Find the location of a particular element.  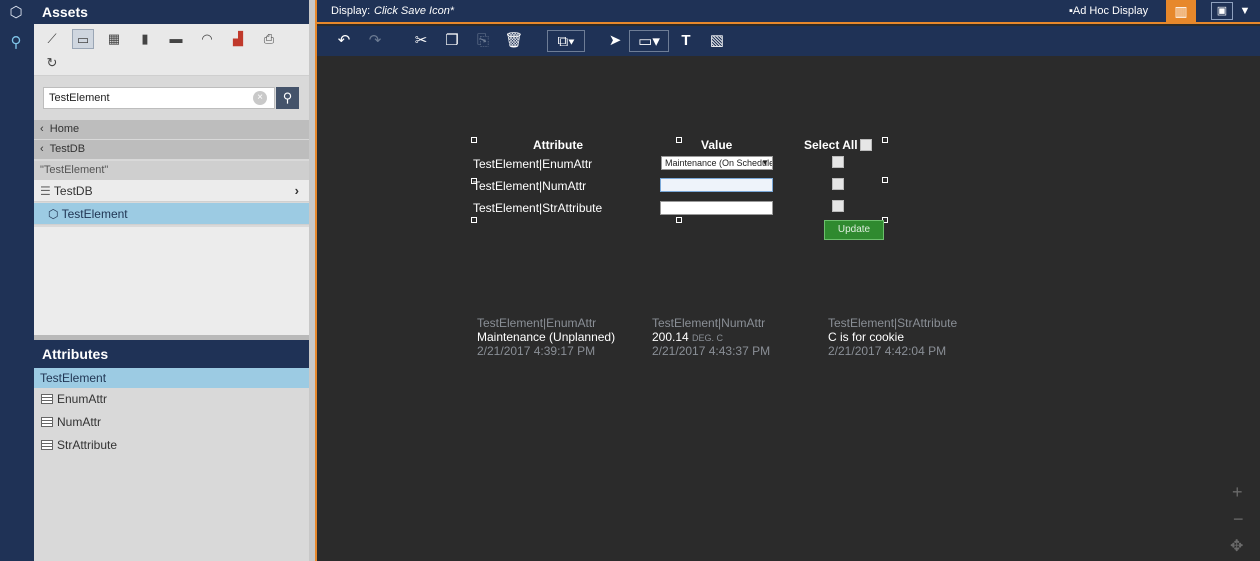

attribute-label: EnumAttr is located at coordinates (82, 399).